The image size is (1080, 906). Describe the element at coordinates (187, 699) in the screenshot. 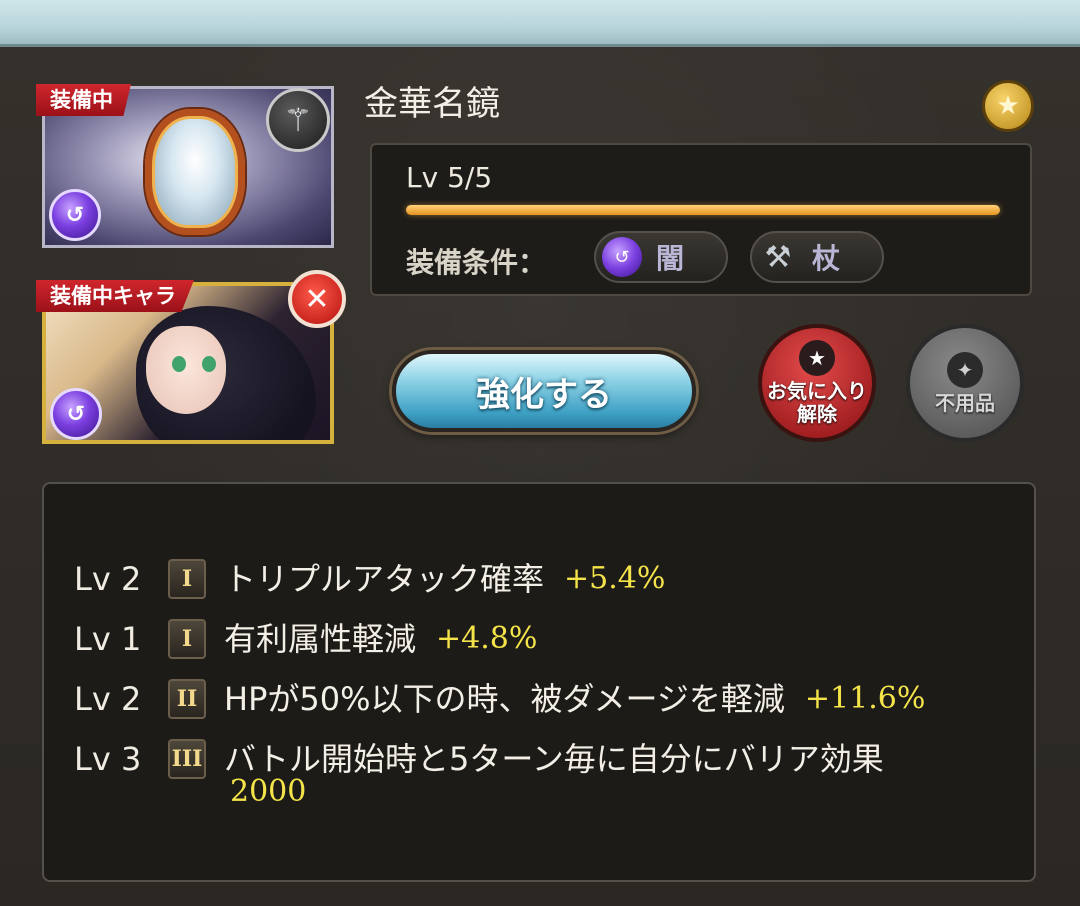

I see `skill-rank-icon: II` at that location.